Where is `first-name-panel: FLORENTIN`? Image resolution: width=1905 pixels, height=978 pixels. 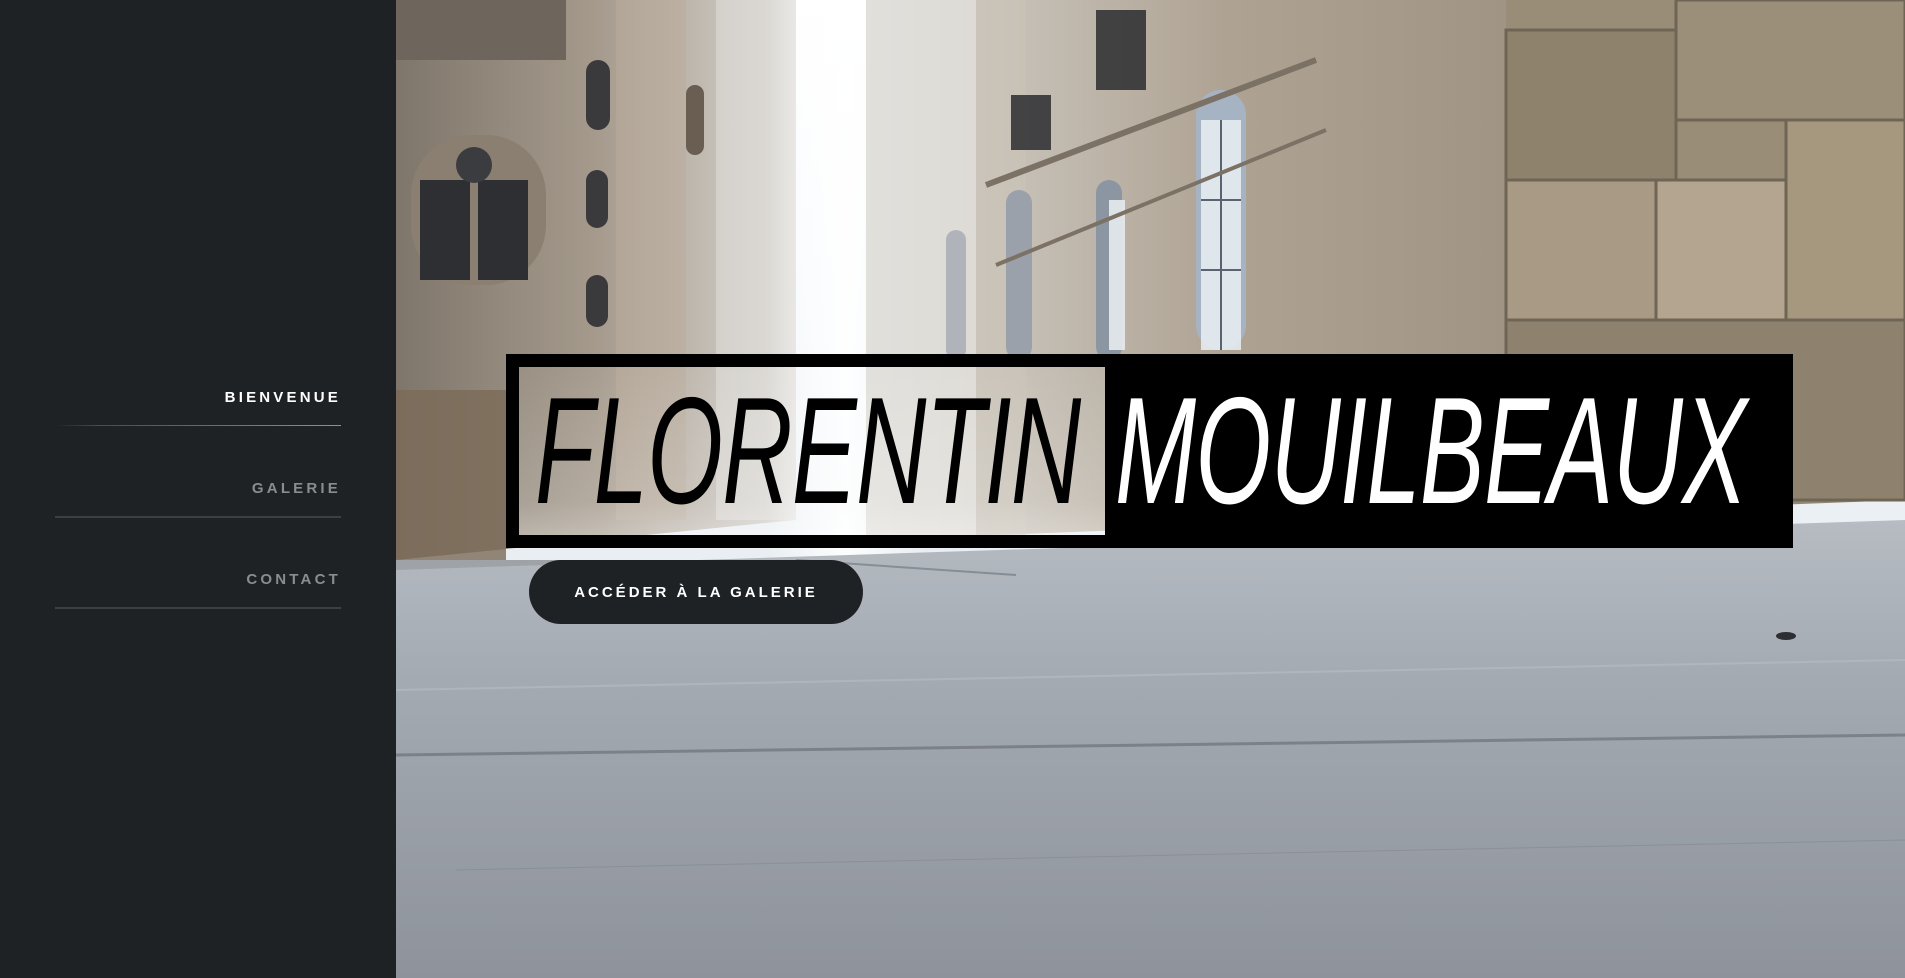 first-name-panel: FLORENTIN is located at coordinates (812, 451).